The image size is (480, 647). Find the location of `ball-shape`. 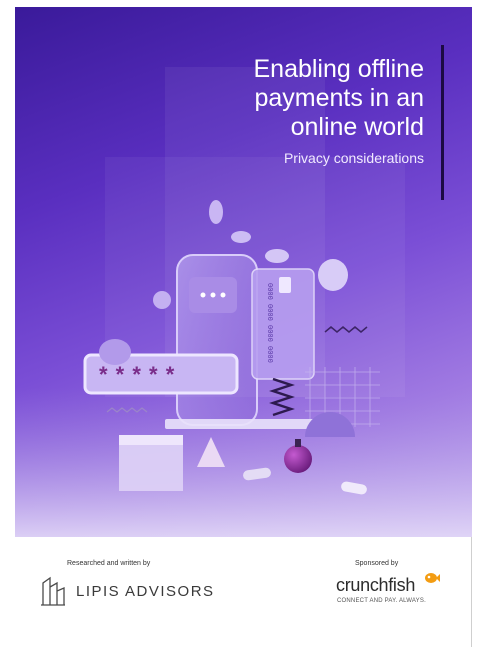

ball-shape is located at coordinates (298, 459).